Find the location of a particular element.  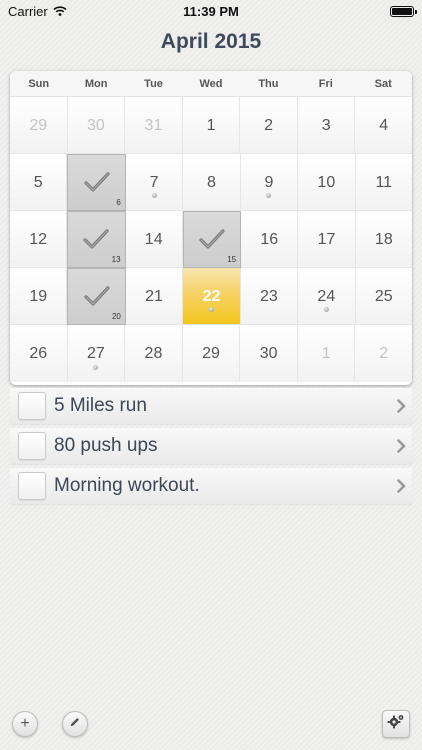

edit-button is located at coordinates (75, 724).